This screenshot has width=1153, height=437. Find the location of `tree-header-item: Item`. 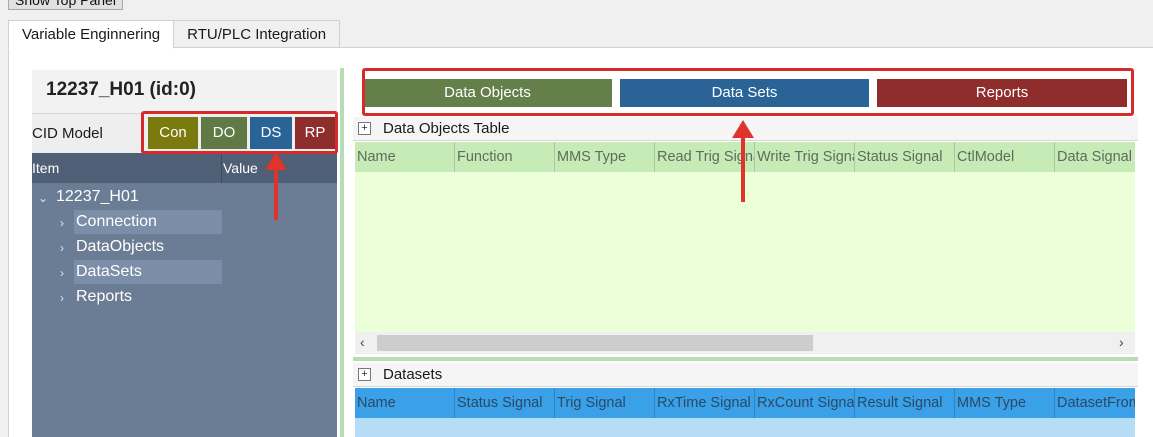

tree-header-item: Item is located at coordinates (45, 168).